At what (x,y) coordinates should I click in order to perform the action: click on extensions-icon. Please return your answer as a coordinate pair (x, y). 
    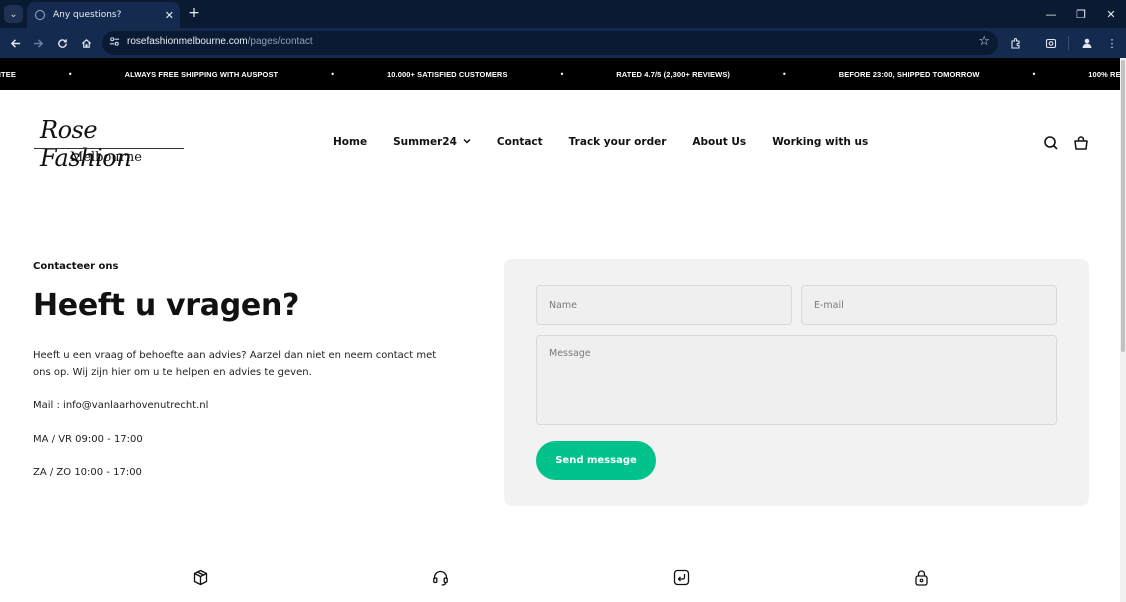
    Looking at the image, I should click on (1016, 43).